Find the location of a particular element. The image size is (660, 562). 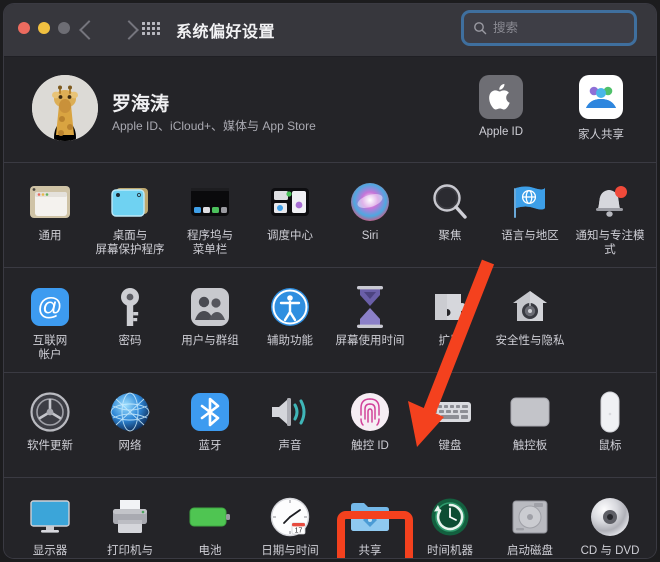

sound-speaker-icon is located at coordinates (290, 412).